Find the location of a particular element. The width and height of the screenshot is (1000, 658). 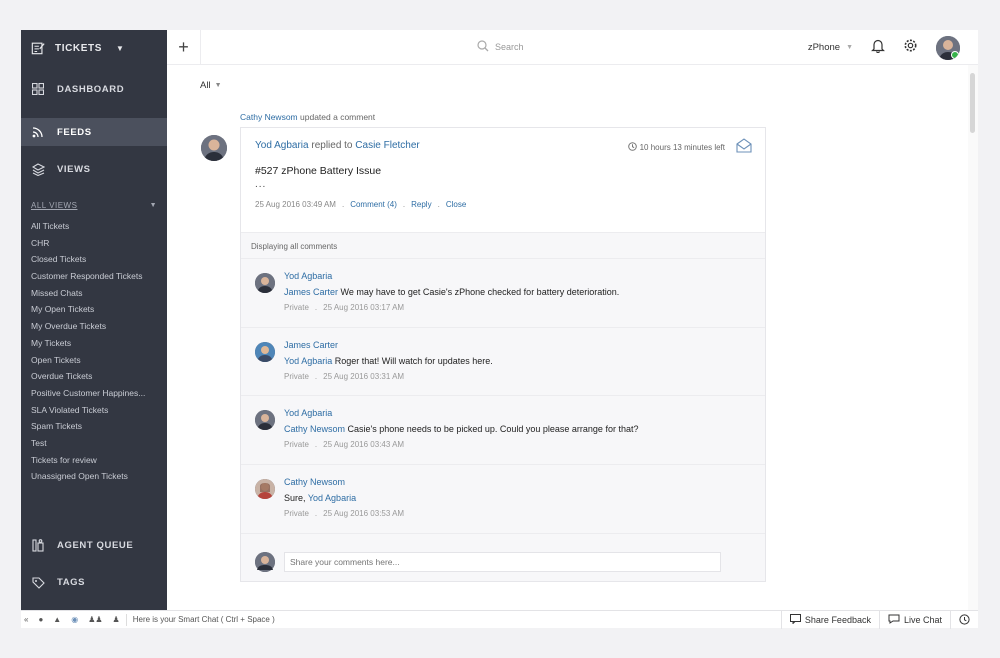

user-avatar is located at coordinates (948, 47).